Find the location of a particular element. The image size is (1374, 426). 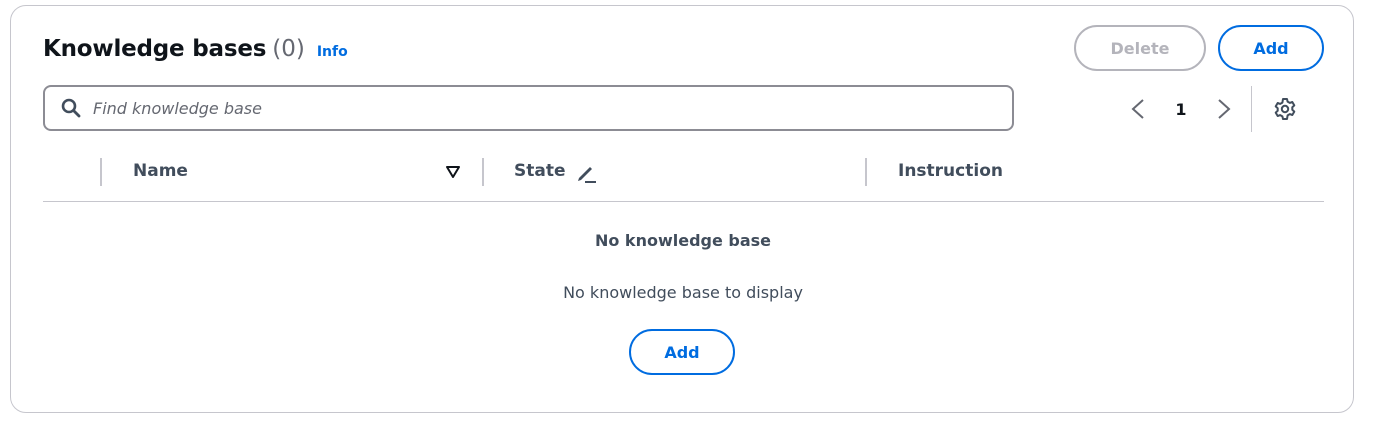

preferences-button is located at coordinates (1285, 109).